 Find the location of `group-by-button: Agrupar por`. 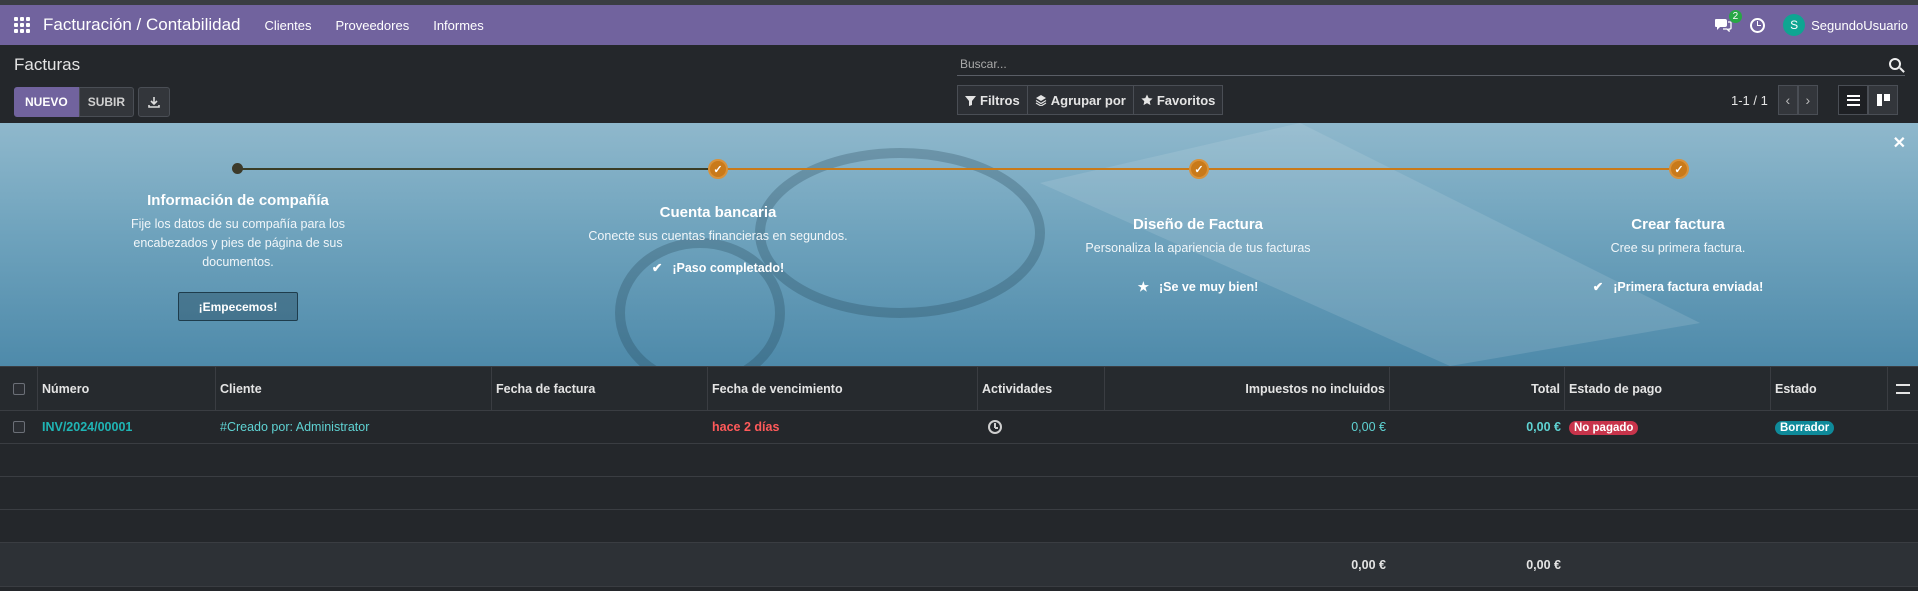

group-by-button: Agrupar por is located at coordinates (1080, 100).